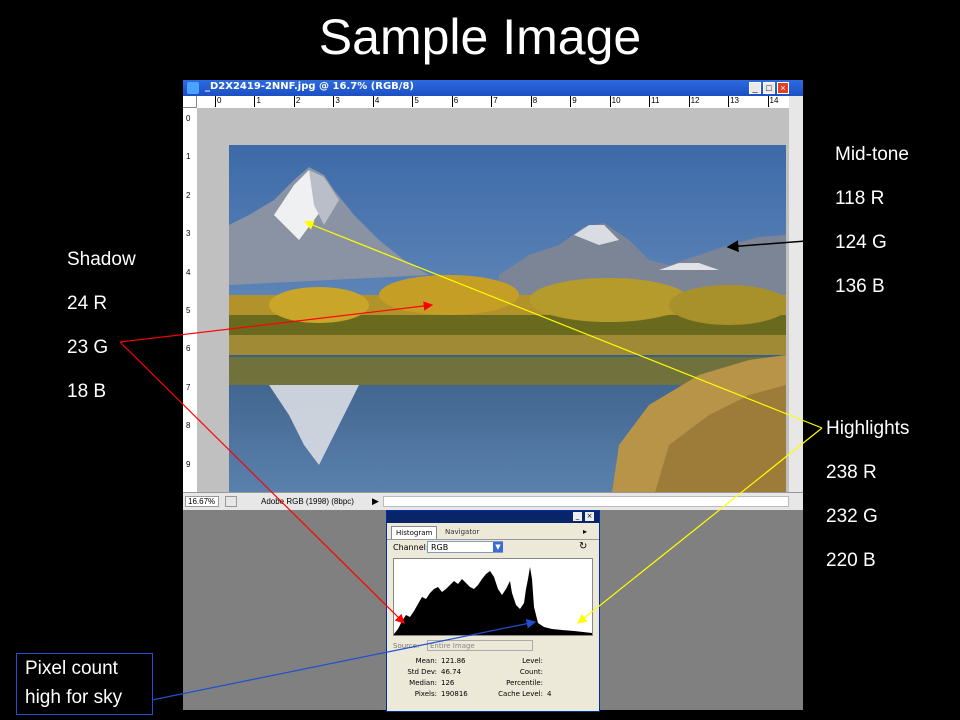  Describe the element at coordinates (796, 294) in the screenshot. I see `vertical-scrollbar` at that location.